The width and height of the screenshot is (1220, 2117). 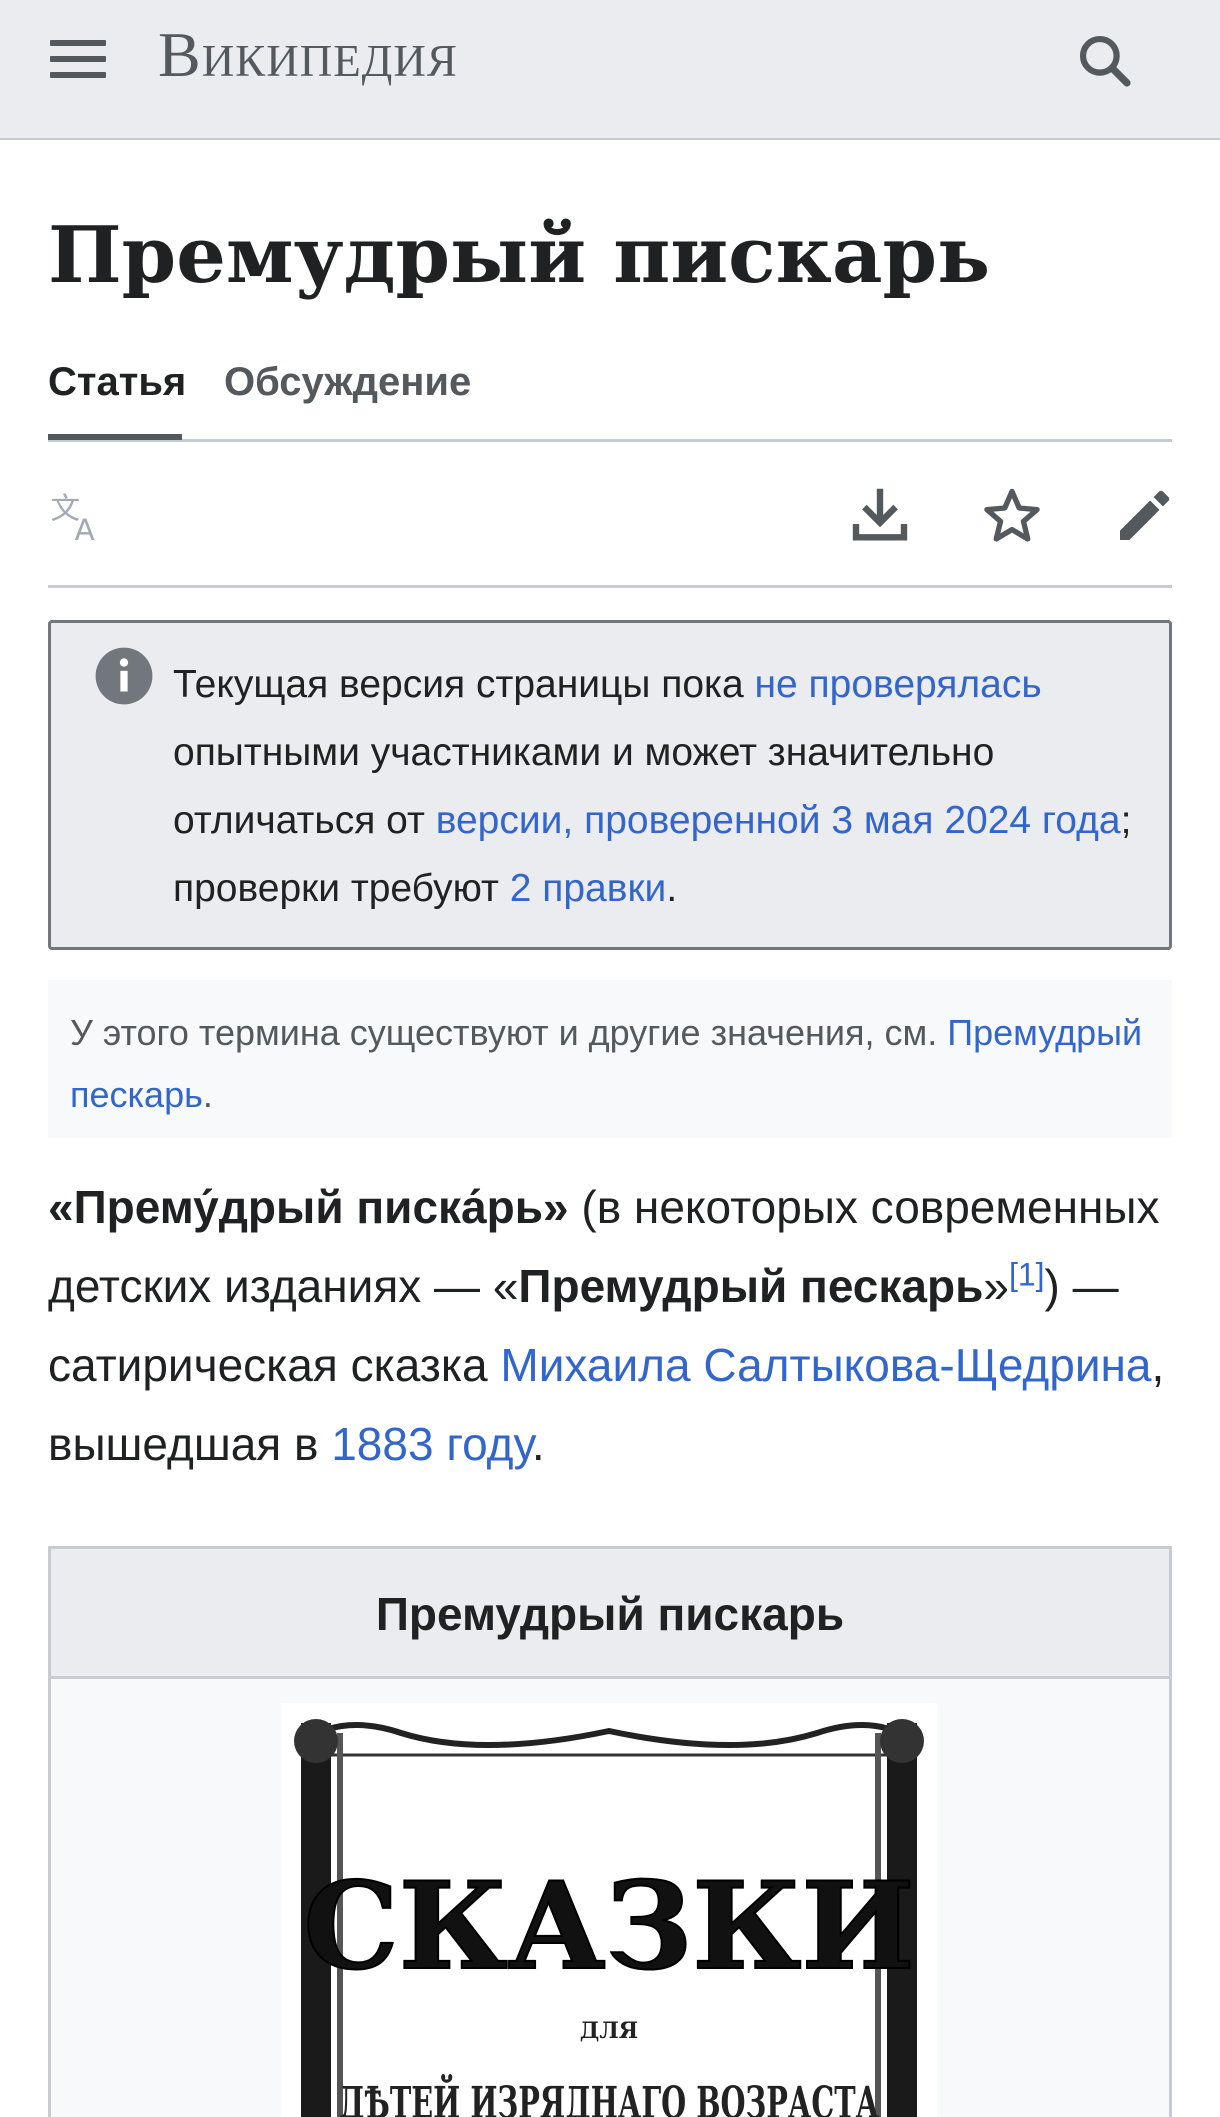 What do you see at coordinates (897, 684) in the screenshot?
I see `not-reviewed-link: не проверялась` at bounding box center [897, 684].